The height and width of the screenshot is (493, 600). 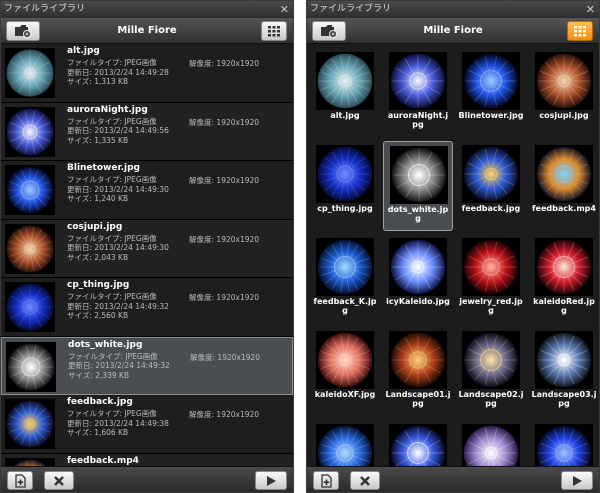 What do you see at coordinates (112, 375) in the screenshot?
I see `file-size-value: 2,339 KB` at bounding box center [112, 375].